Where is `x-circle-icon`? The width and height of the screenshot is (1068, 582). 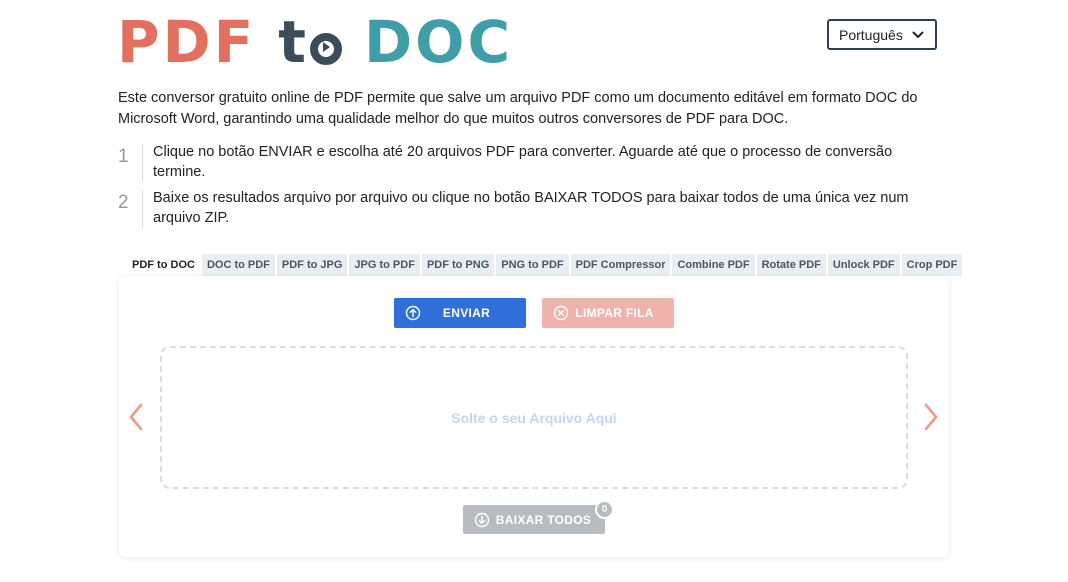 x-circle-icon is located at coordinates (561, 313).